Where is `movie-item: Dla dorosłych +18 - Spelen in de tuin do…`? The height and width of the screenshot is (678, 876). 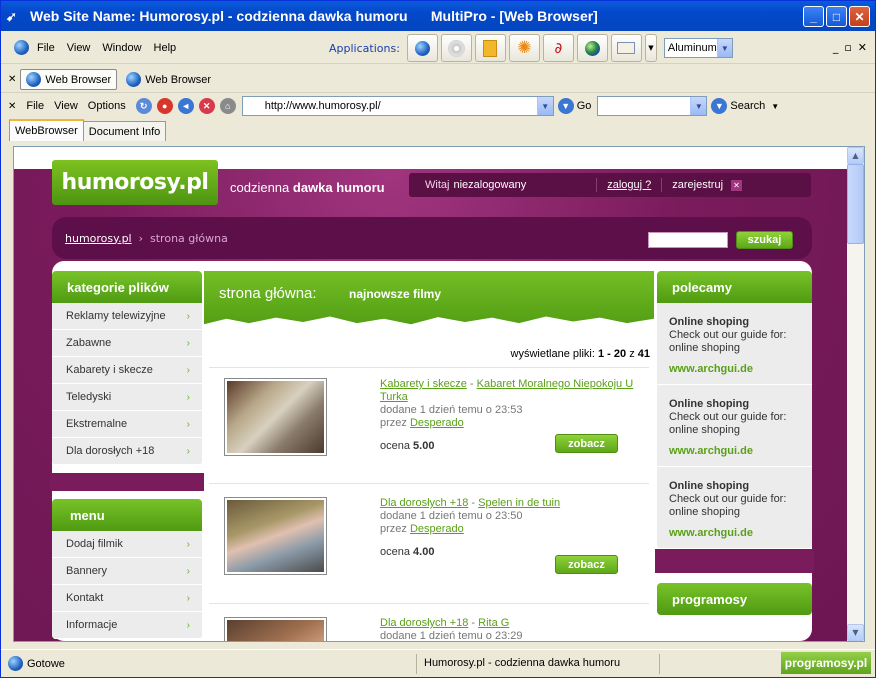
movie-item: Dla dorosłych +18 - Spelen in de tuin do… is located at coordinates (434, 537).